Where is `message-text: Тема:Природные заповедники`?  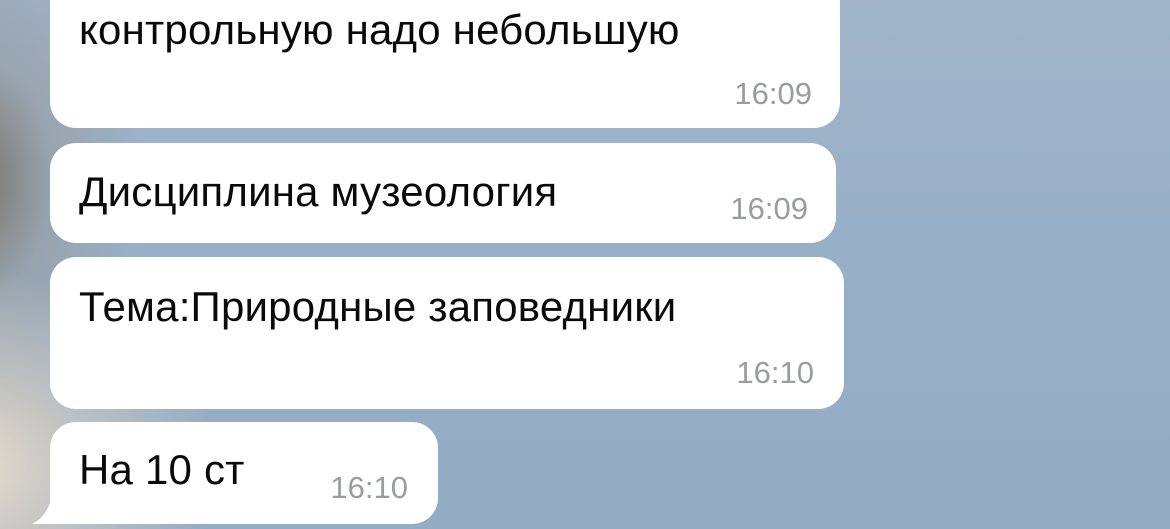
message-text: Тема:Природные заповедники is located at coordinates (378, 306).